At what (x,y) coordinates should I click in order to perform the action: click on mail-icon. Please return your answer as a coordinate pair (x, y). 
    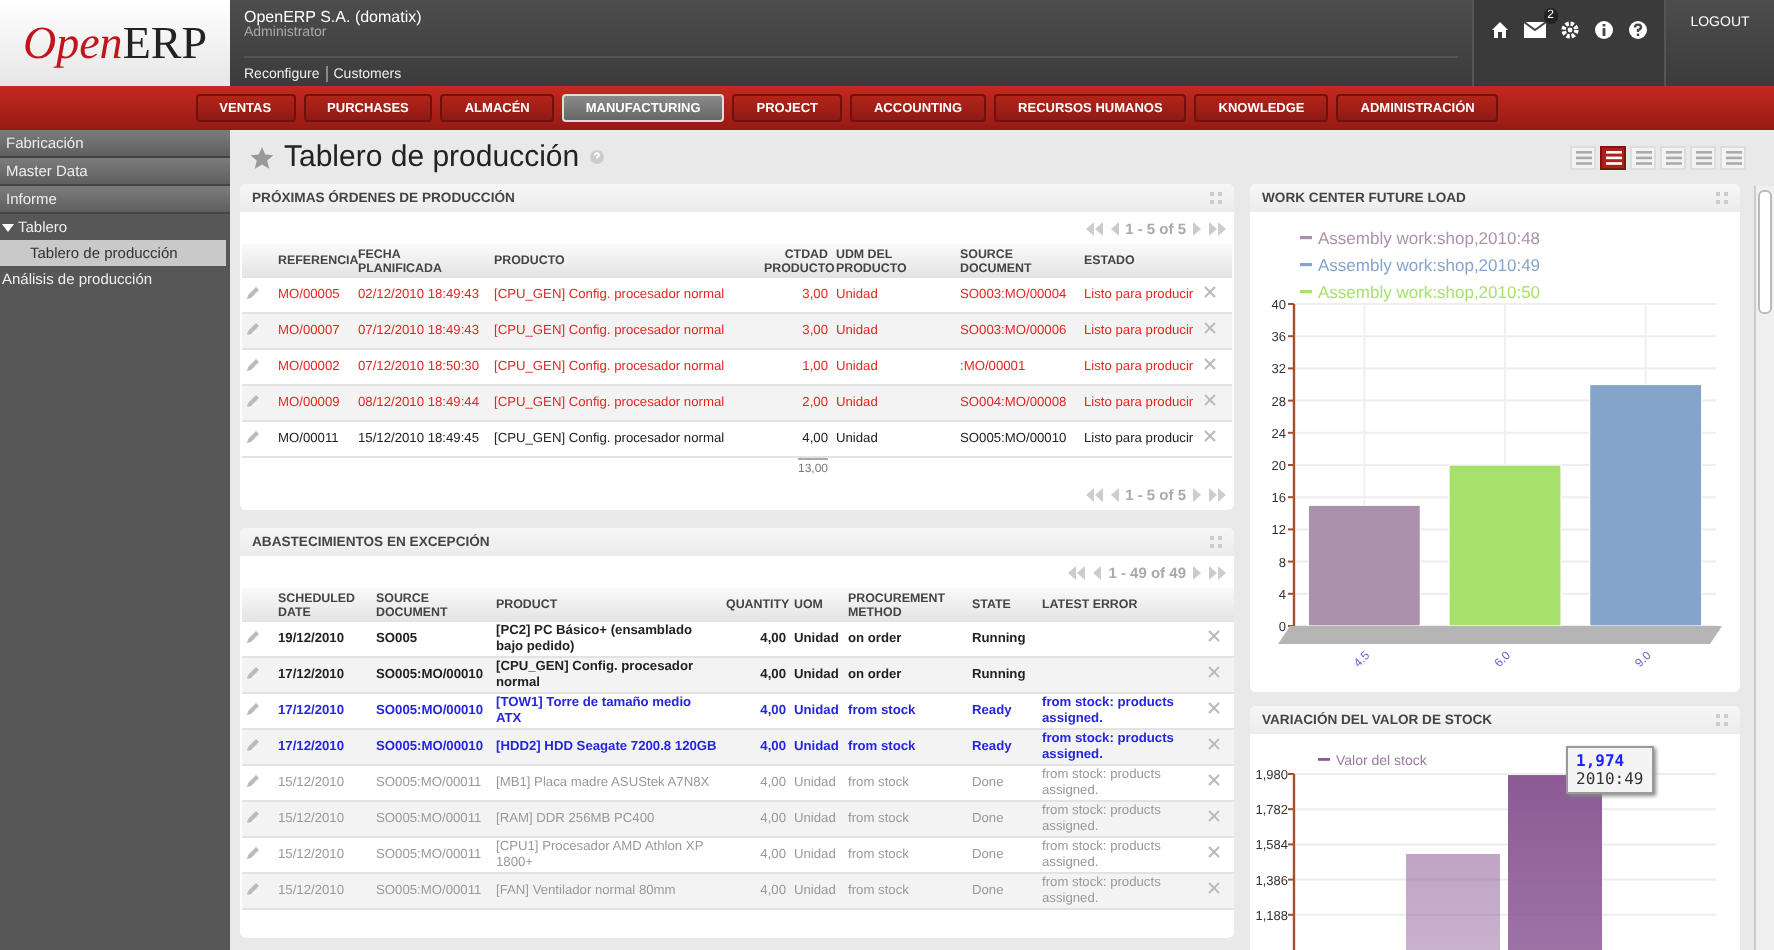
    Looking at the image, I should click on (1535, 29).